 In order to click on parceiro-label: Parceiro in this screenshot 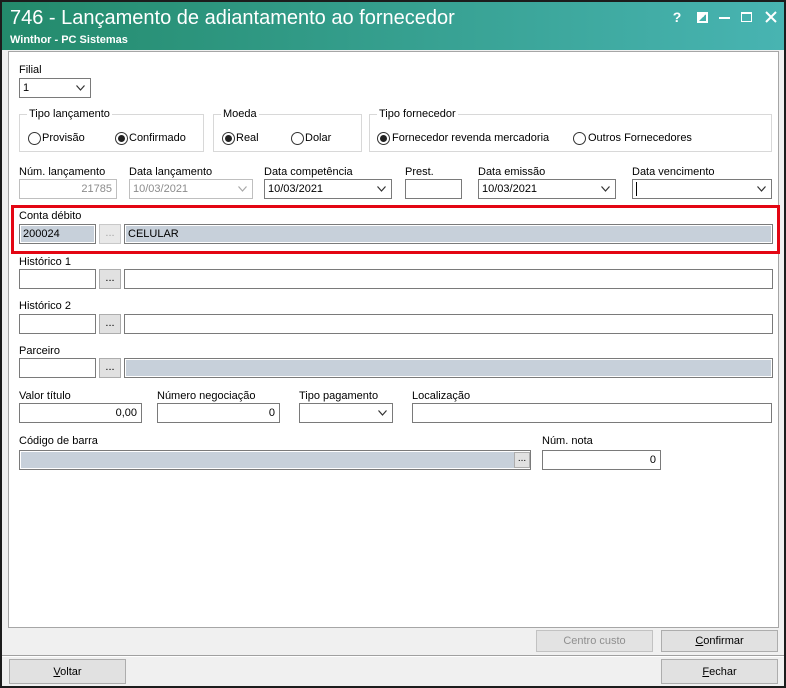, I will do `click(39, 351)`.